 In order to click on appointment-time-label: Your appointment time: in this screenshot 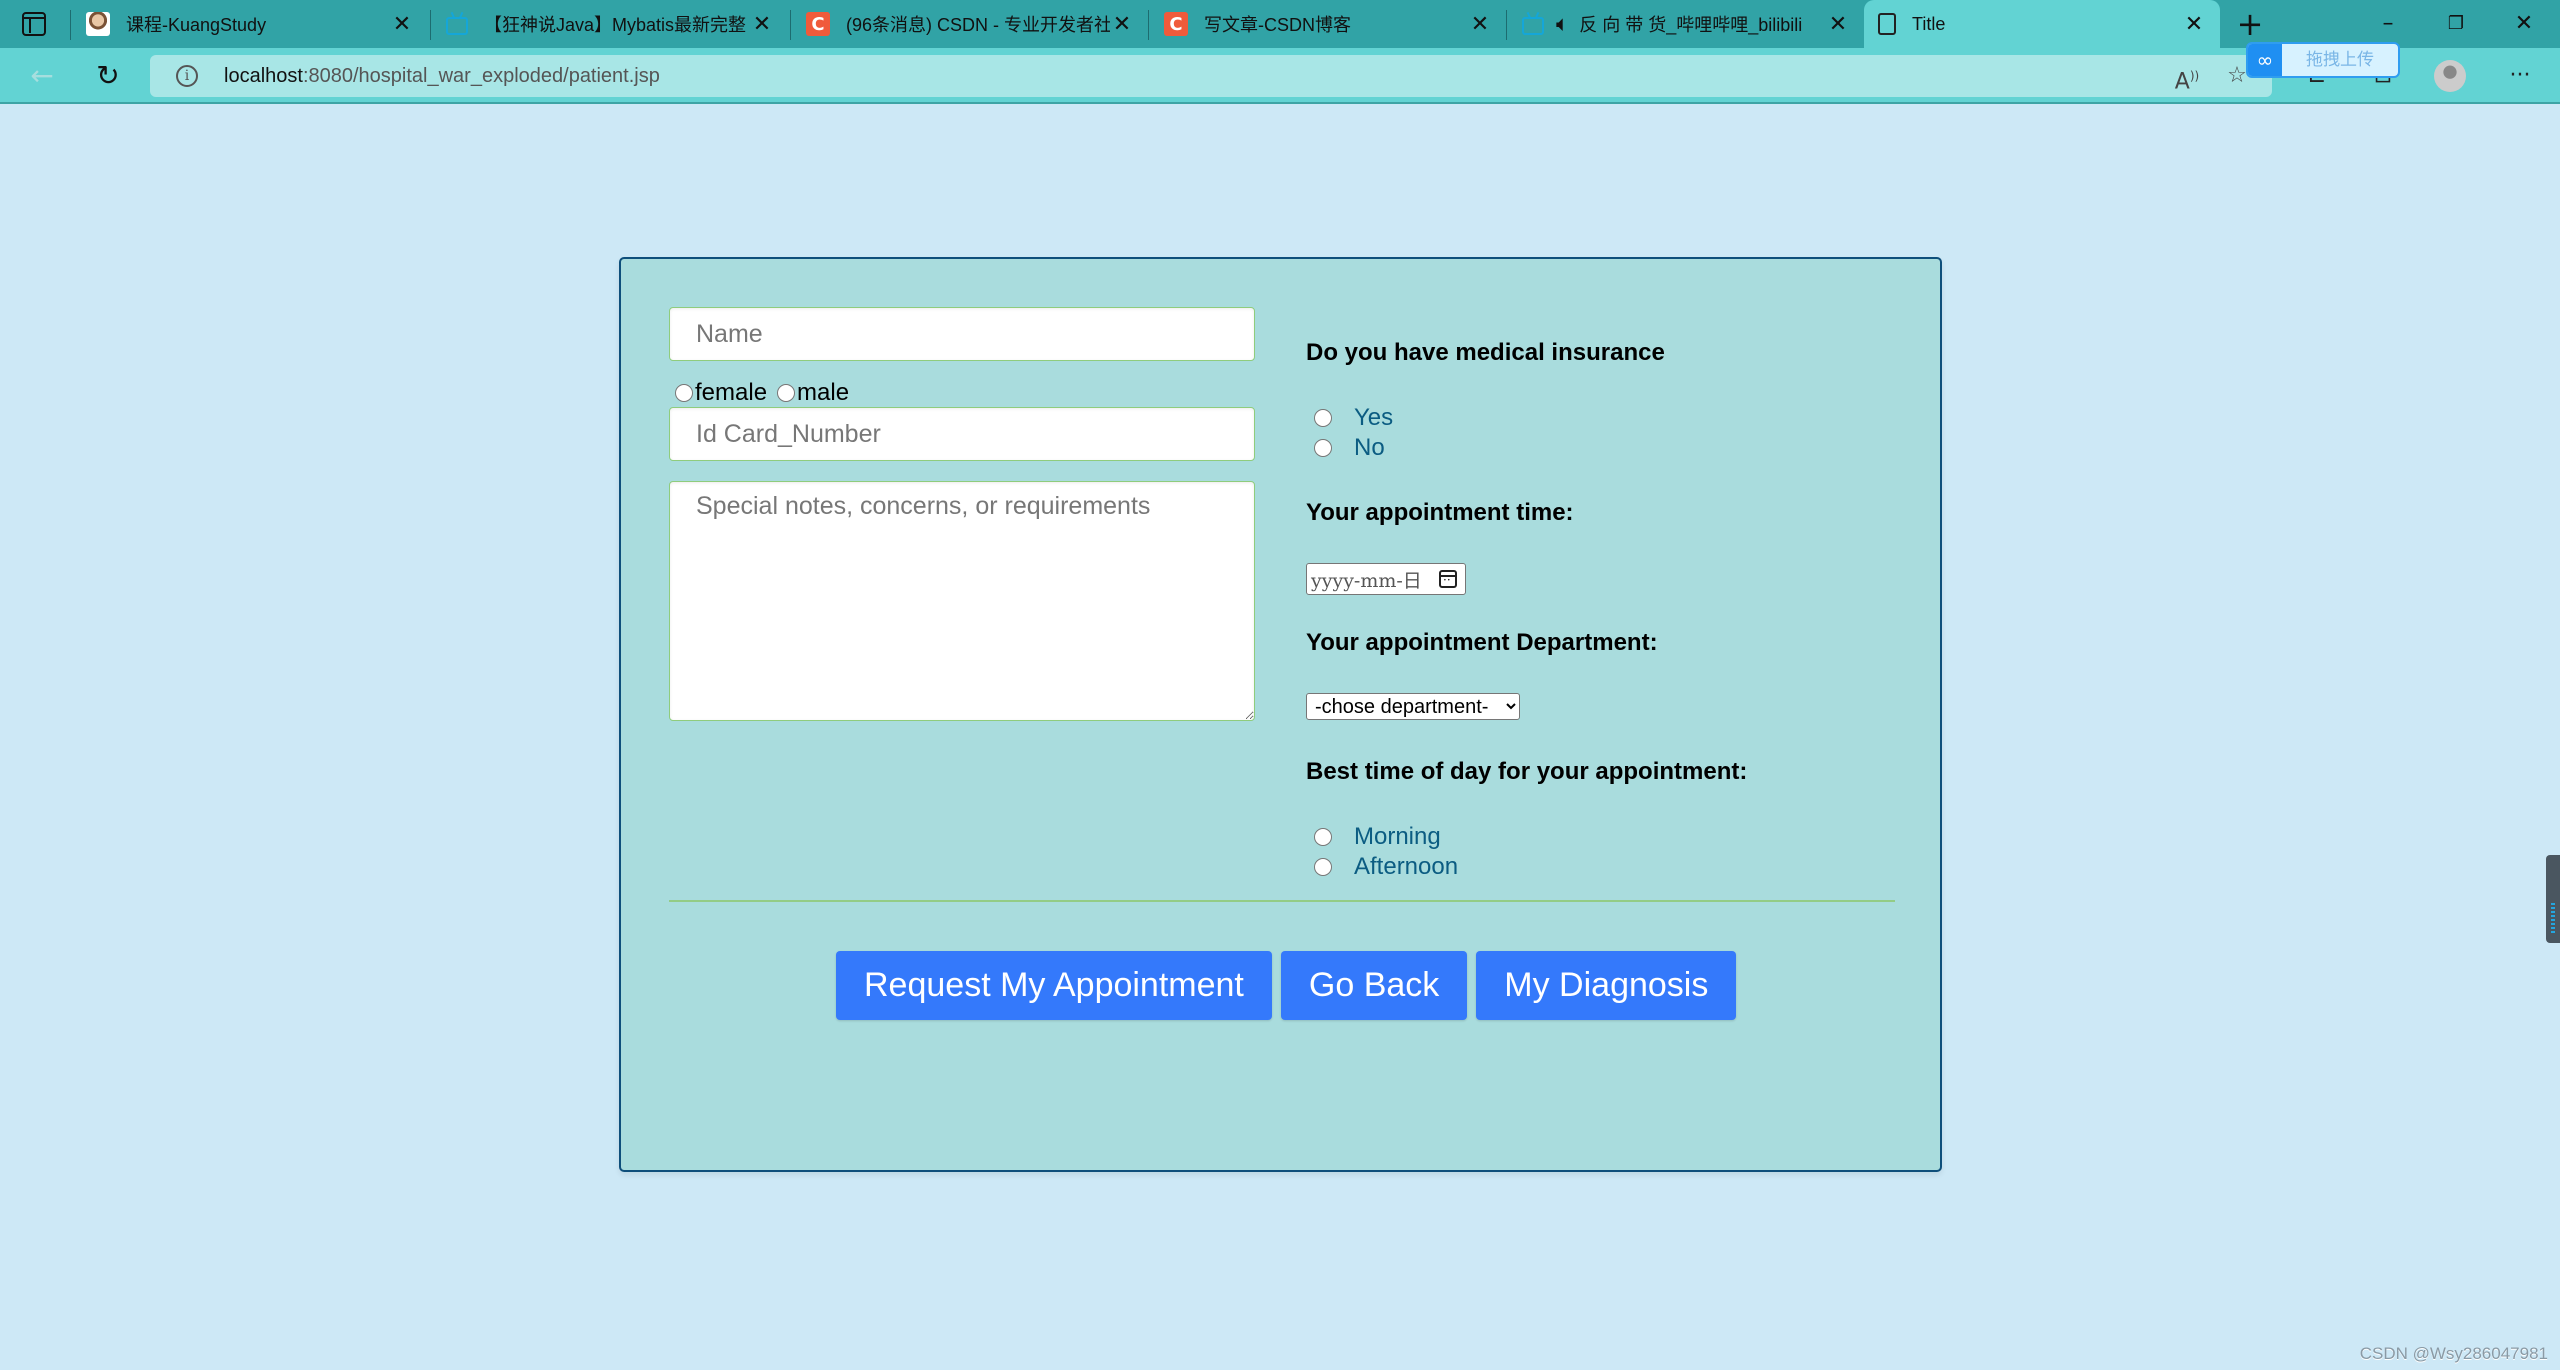, I will do `click(1440, 512)`.